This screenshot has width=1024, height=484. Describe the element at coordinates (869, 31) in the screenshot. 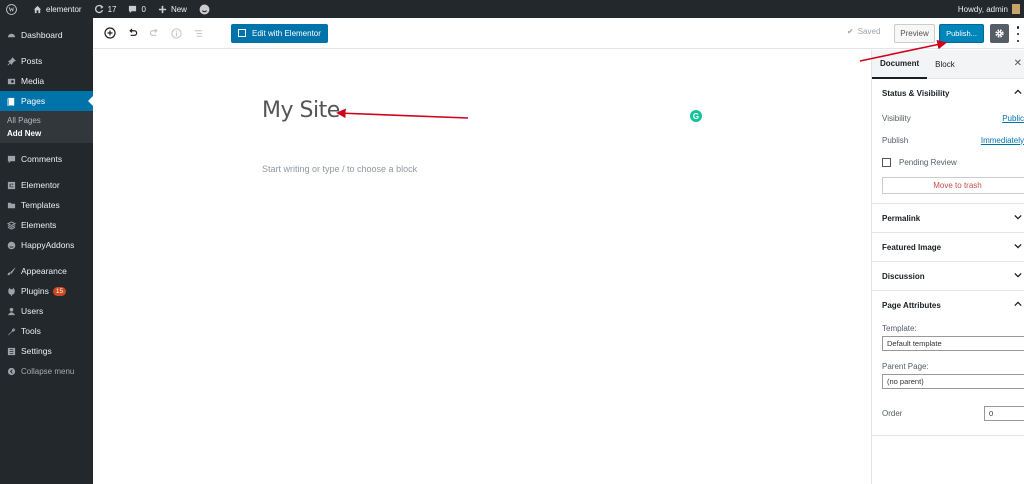

I see `saved-label: Saved` at that location.